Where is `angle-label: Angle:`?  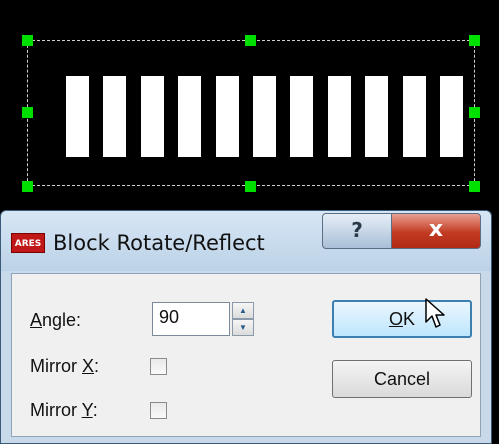
angle-label: Angle: is located at coordinates (56, 320).